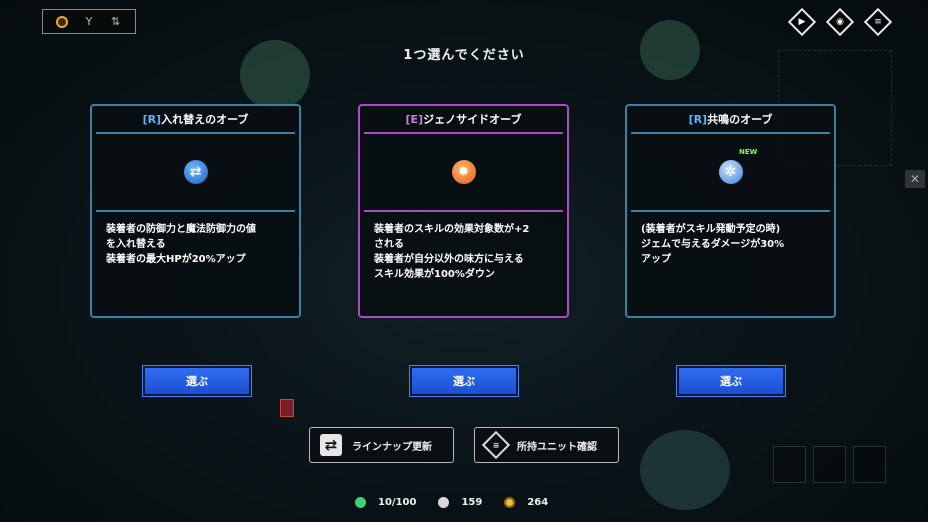  What do you see at coordinates (496, 445) in the screenshot?
I see `list-icon: ≡` at bounding box center [496, 445].